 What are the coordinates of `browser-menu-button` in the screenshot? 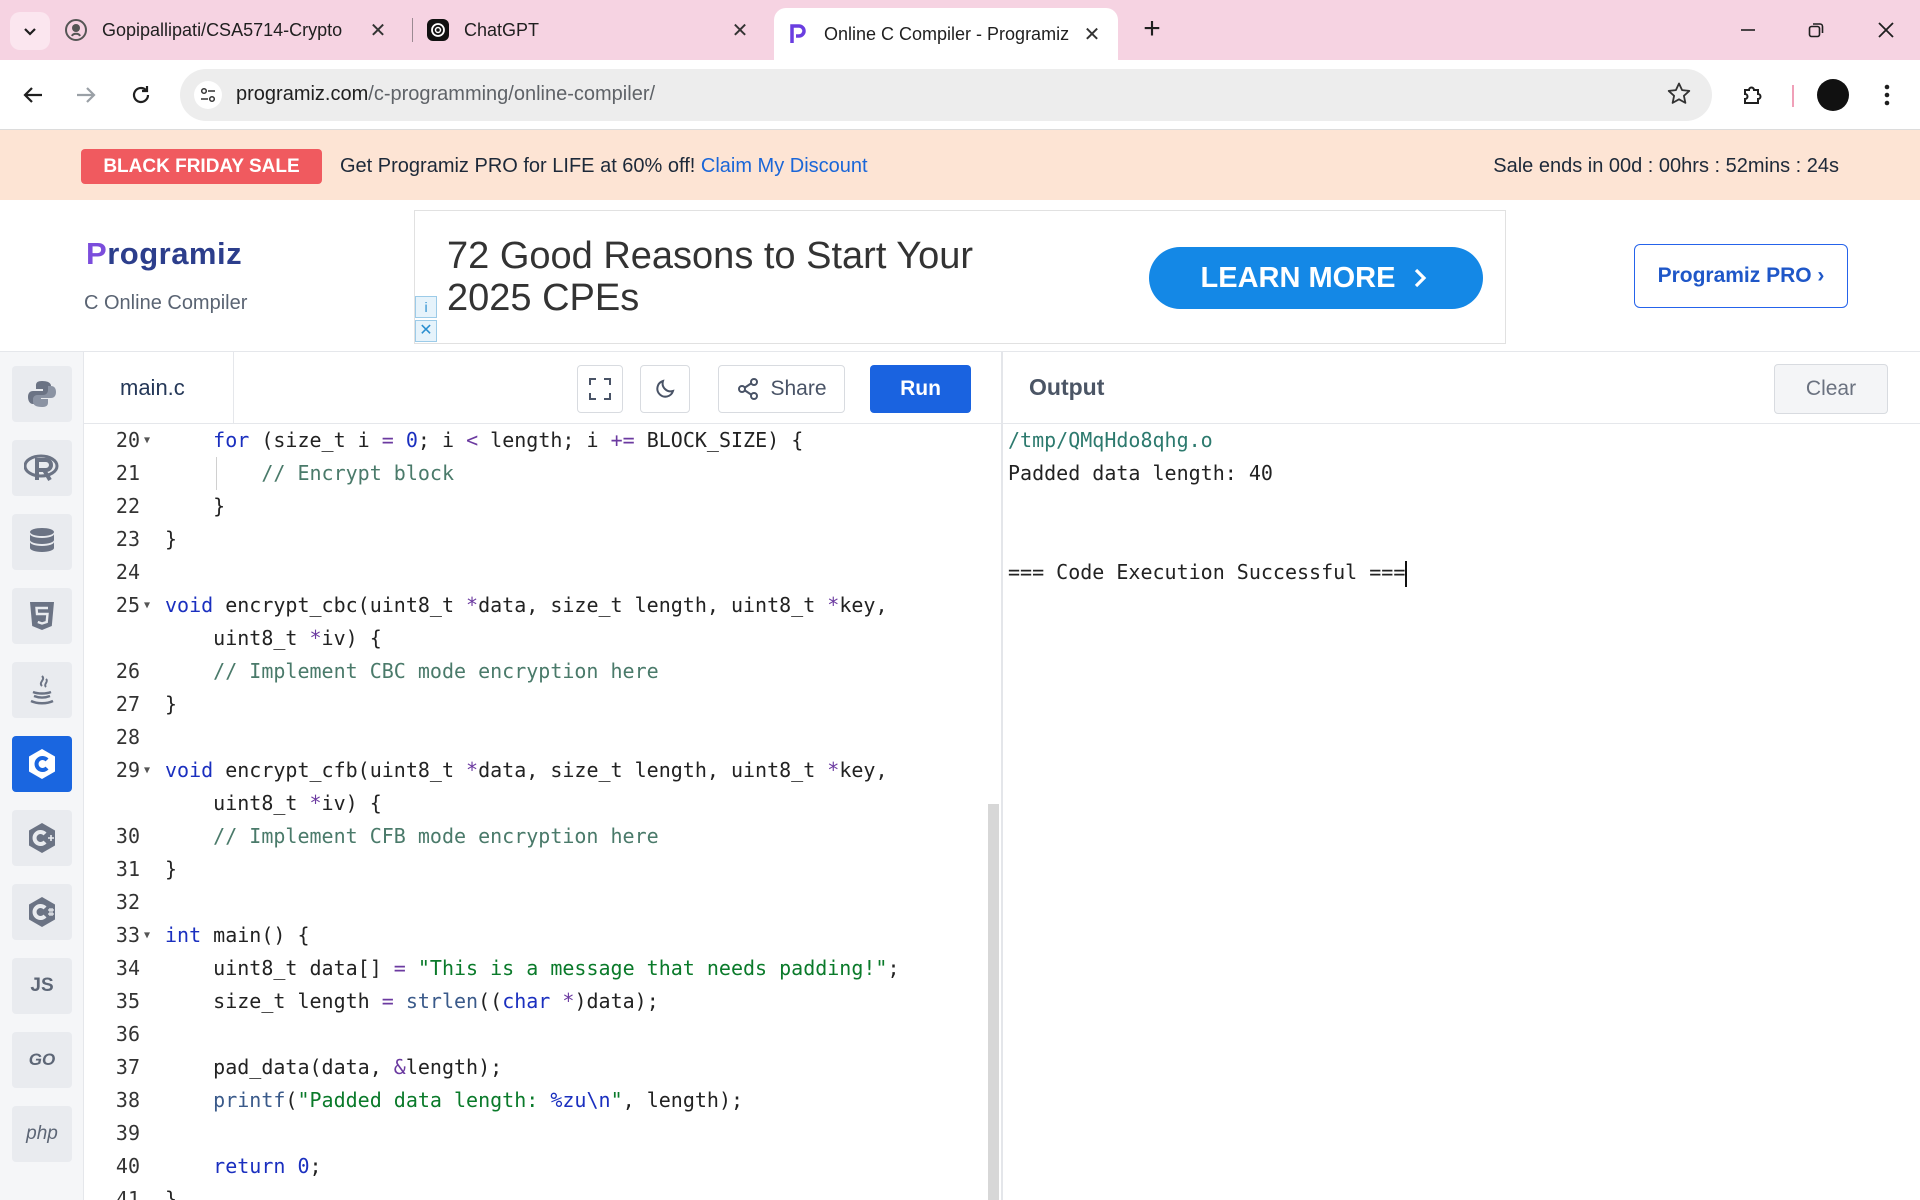 It's located at (1887, 95).